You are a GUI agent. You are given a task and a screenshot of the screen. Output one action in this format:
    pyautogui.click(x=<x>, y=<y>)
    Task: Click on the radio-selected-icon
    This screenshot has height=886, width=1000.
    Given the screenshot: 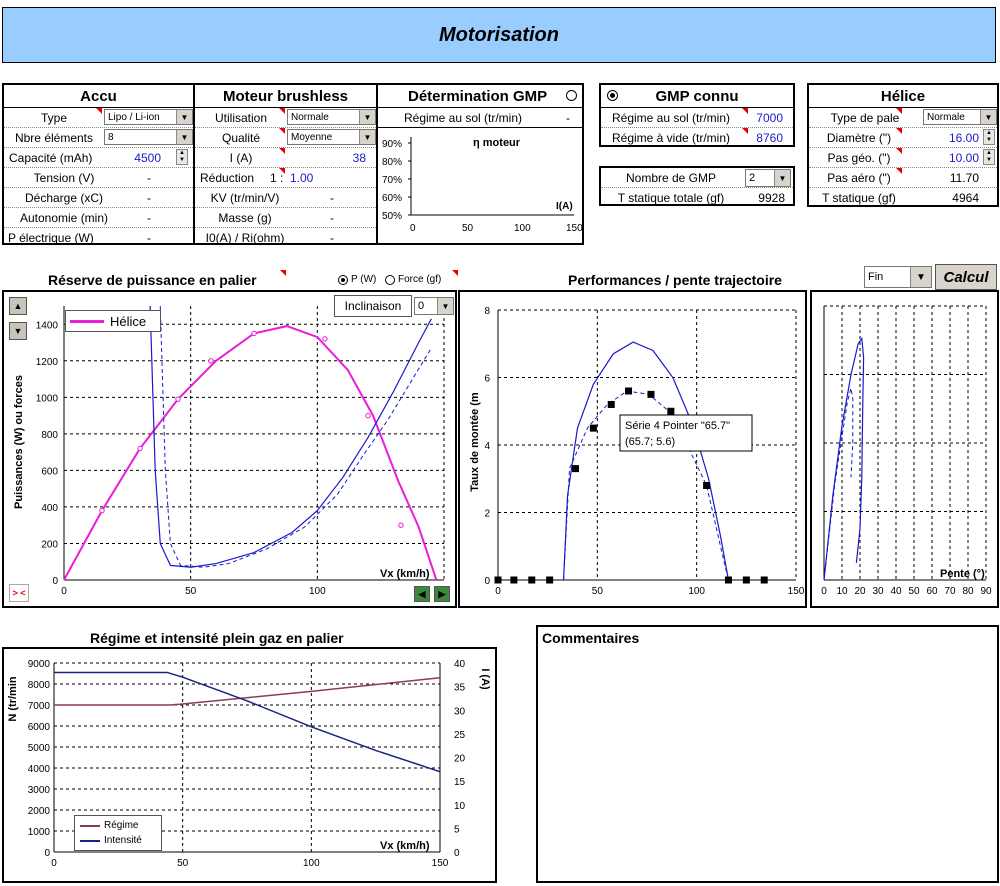 What is the action you would take?
    pyautogui.click(x=343, y=279)
    